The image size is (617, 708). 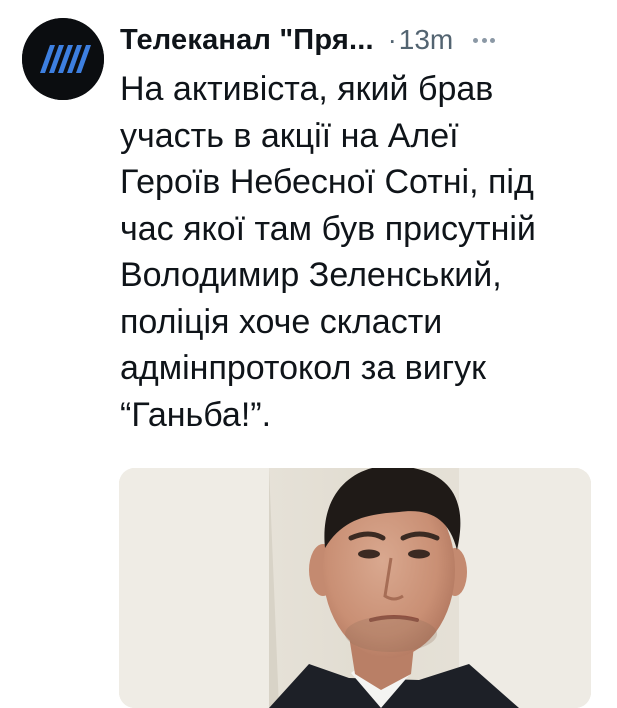 I want to click on tweet-text-line: адмінпротокол за вигук, so click(x=303, y=368).